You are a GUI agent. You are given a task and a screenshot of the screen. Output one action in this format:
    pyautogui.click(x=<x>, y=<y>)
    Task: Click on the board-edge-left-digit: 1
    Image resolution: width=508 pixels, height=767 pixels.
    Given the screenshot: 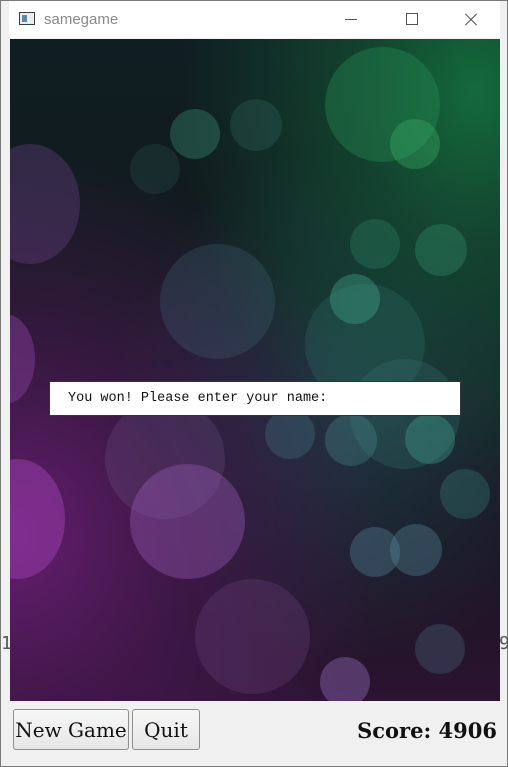 What is the action you would take?
    pyautogui.click(x=6, y=643)
    